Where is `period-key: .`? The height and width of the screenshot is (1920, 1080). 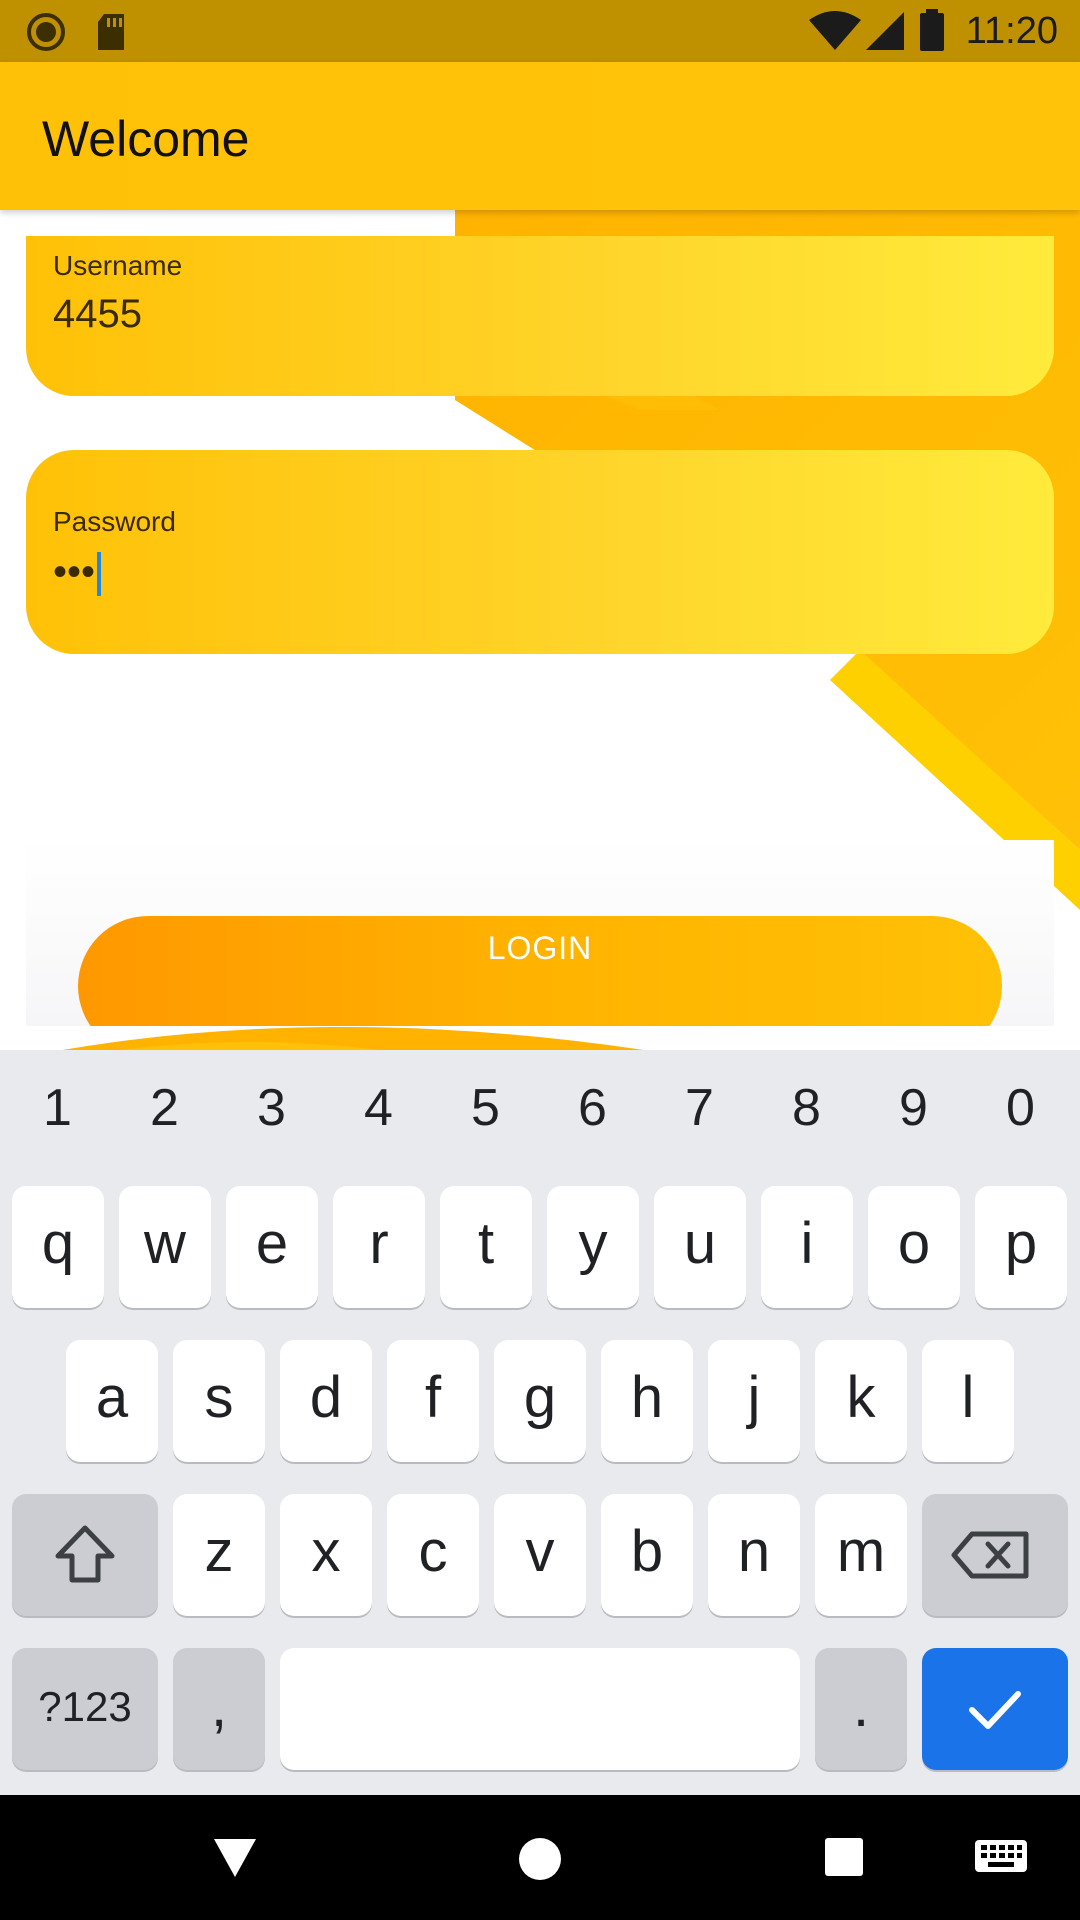
period-key: . is located at coordinates (861, 1709).